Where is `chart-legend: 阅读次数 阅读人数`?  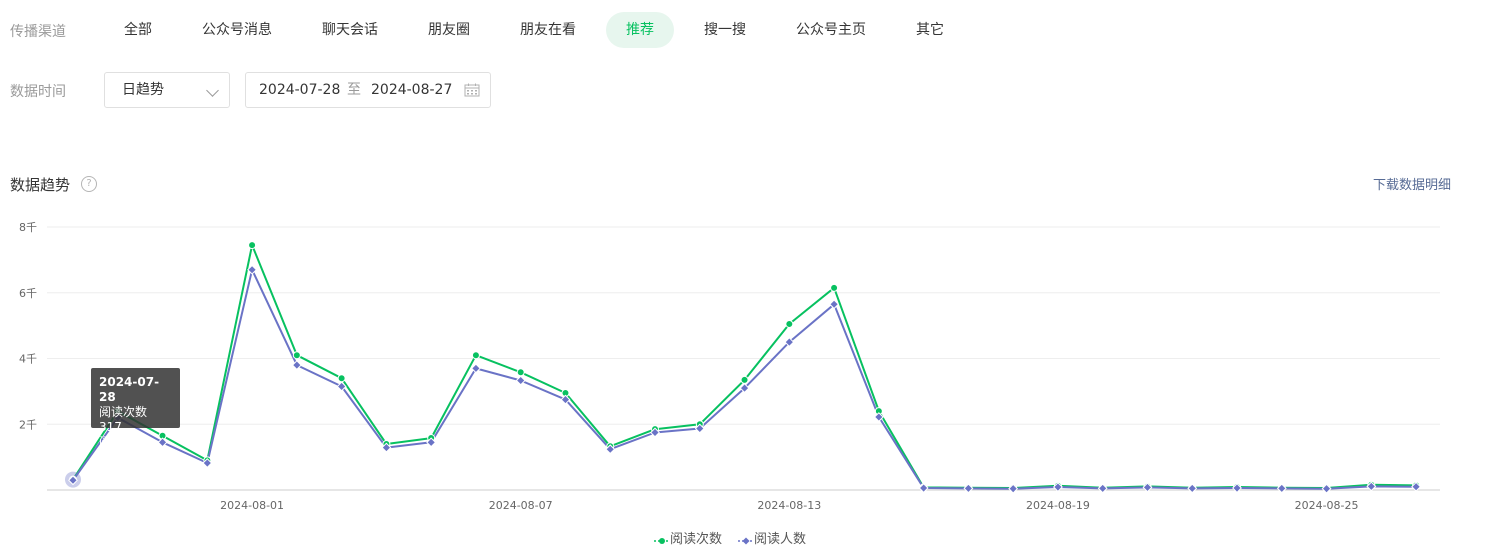
chart-legend: 阅读次数 阅读人数 is located at coordinates (730, 537).